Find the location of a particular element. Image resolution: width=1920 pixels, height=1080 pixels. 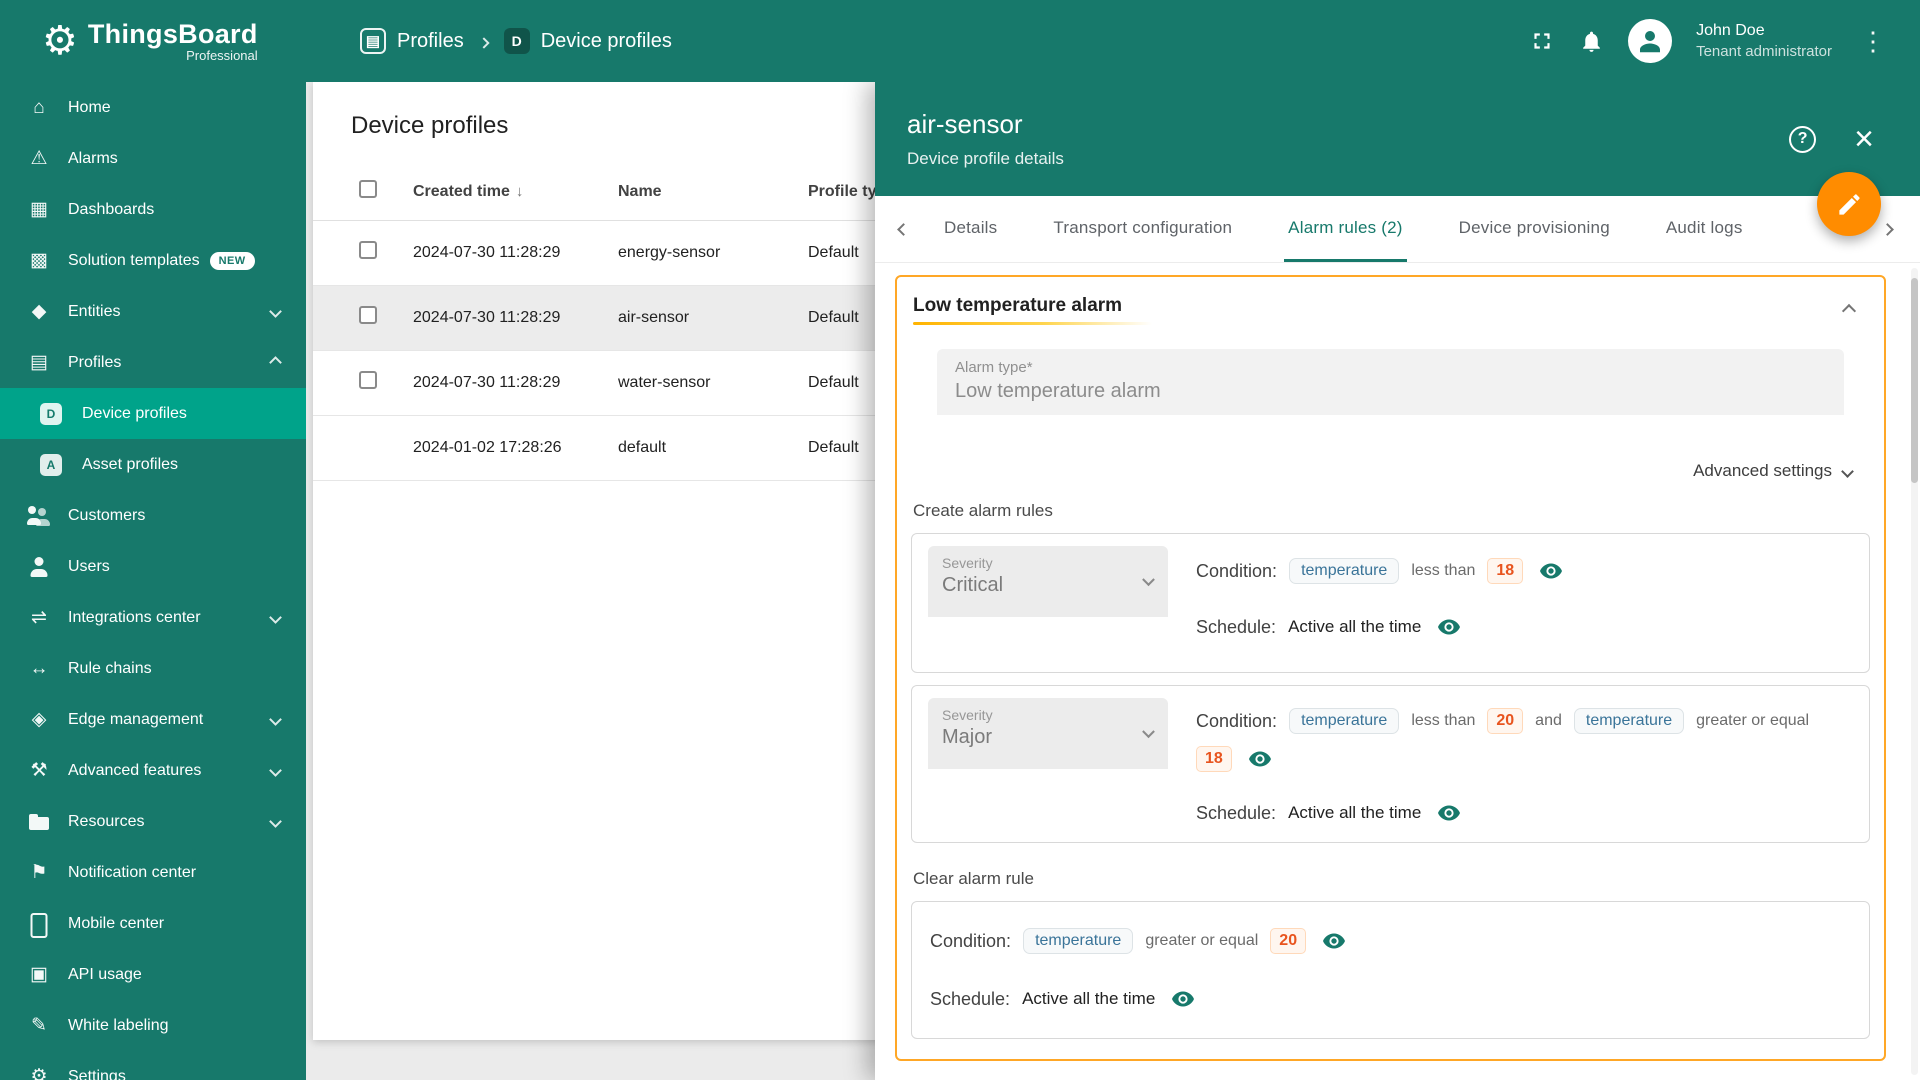

sidebar-item-advanced-features: ⚒ Advanced features is located at coordinates (153, 770).